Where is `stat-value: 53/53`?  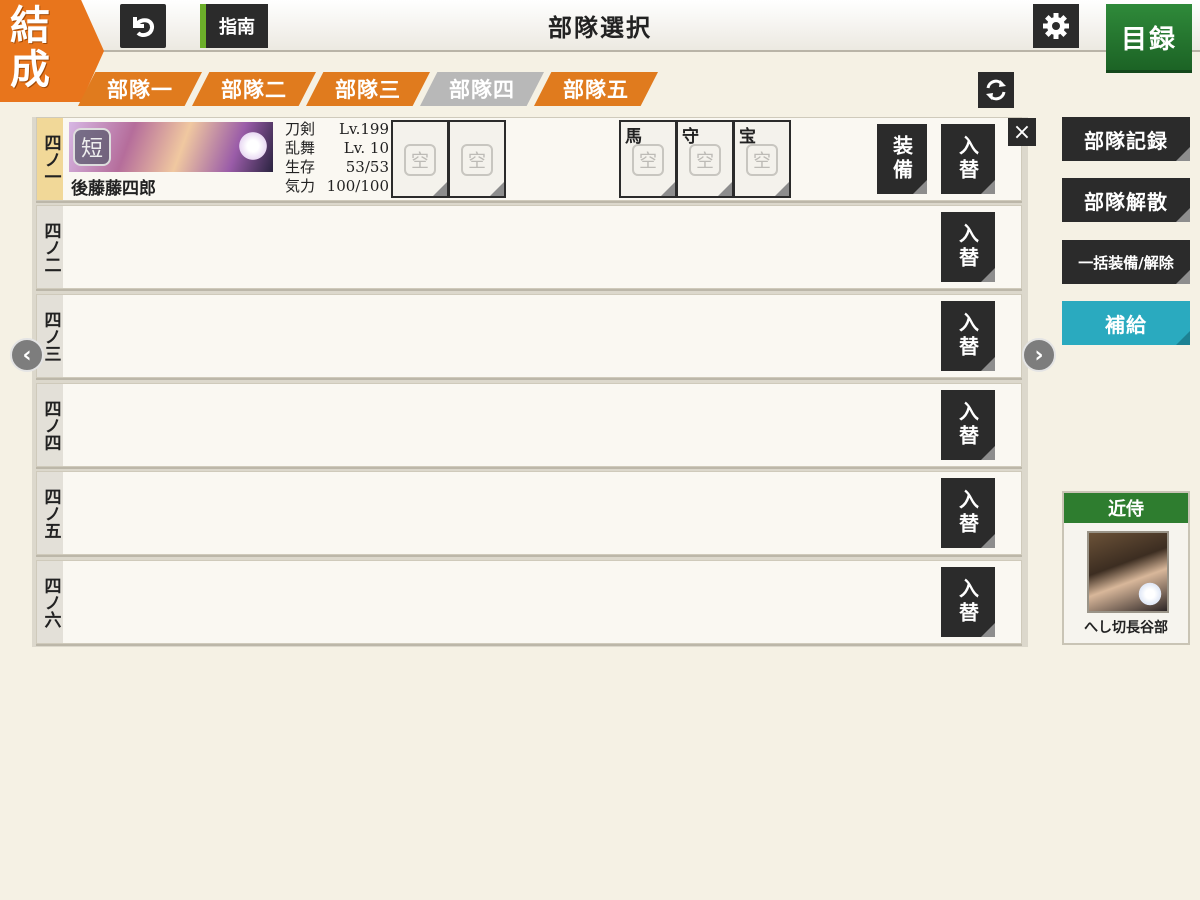
stat-value: 53/53 is located at coordinates (367, 167).